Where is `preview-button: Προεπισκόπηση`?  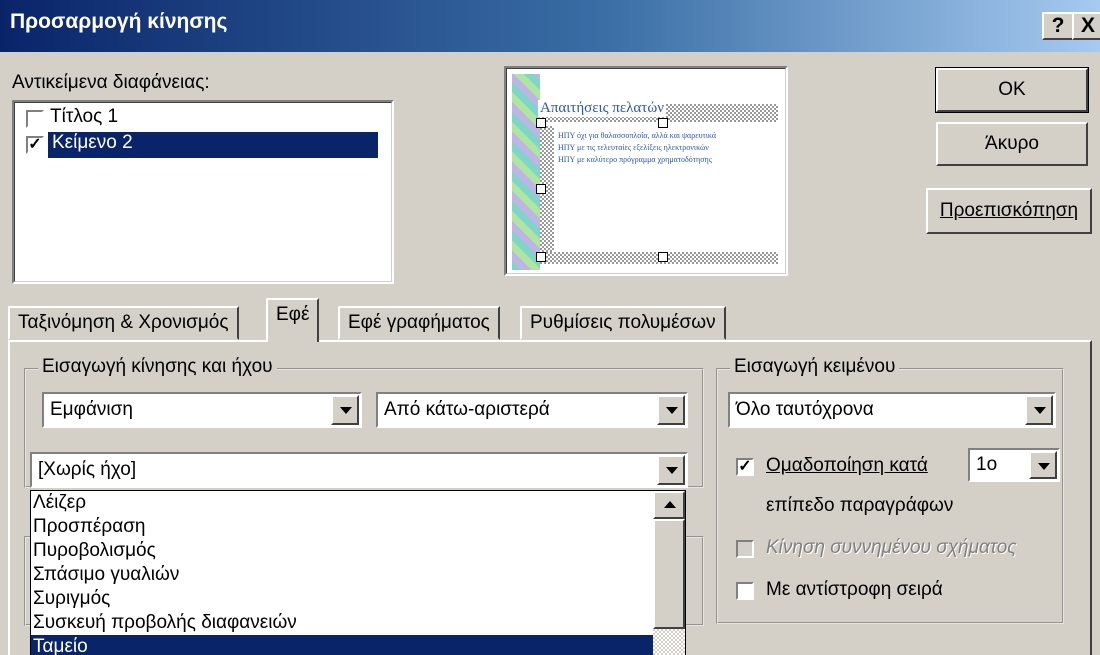 preview-button: Προεπισκόπηση is located at coordinates (1009, 211).